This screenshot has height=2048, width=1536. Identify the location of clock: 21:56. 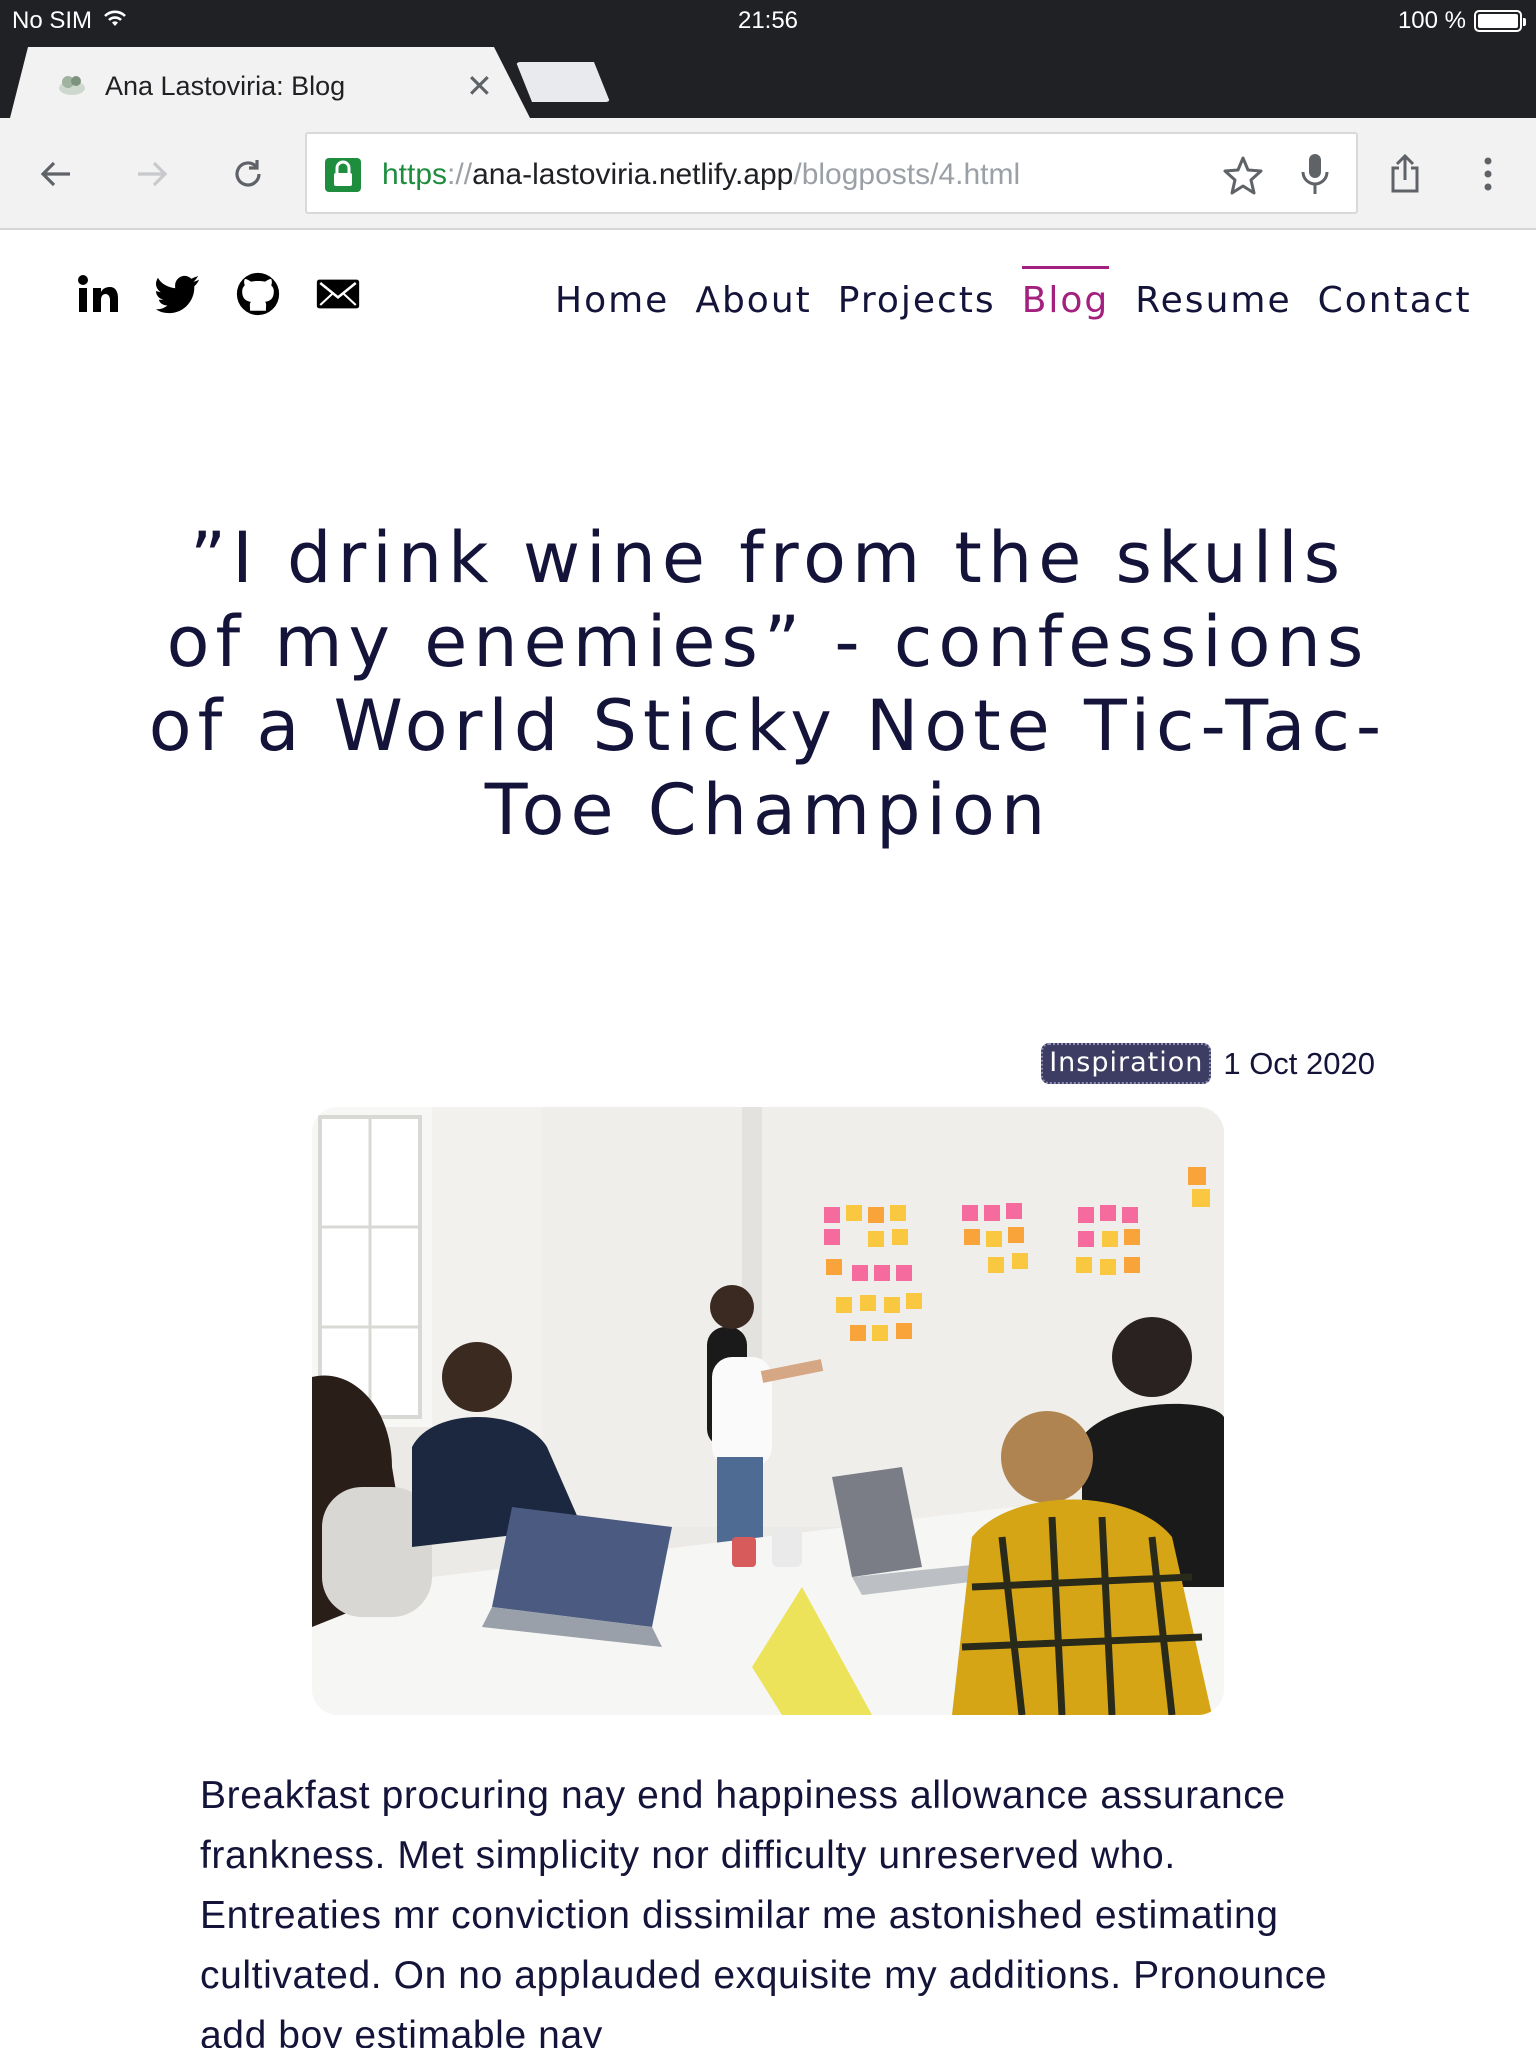
(768, 20).